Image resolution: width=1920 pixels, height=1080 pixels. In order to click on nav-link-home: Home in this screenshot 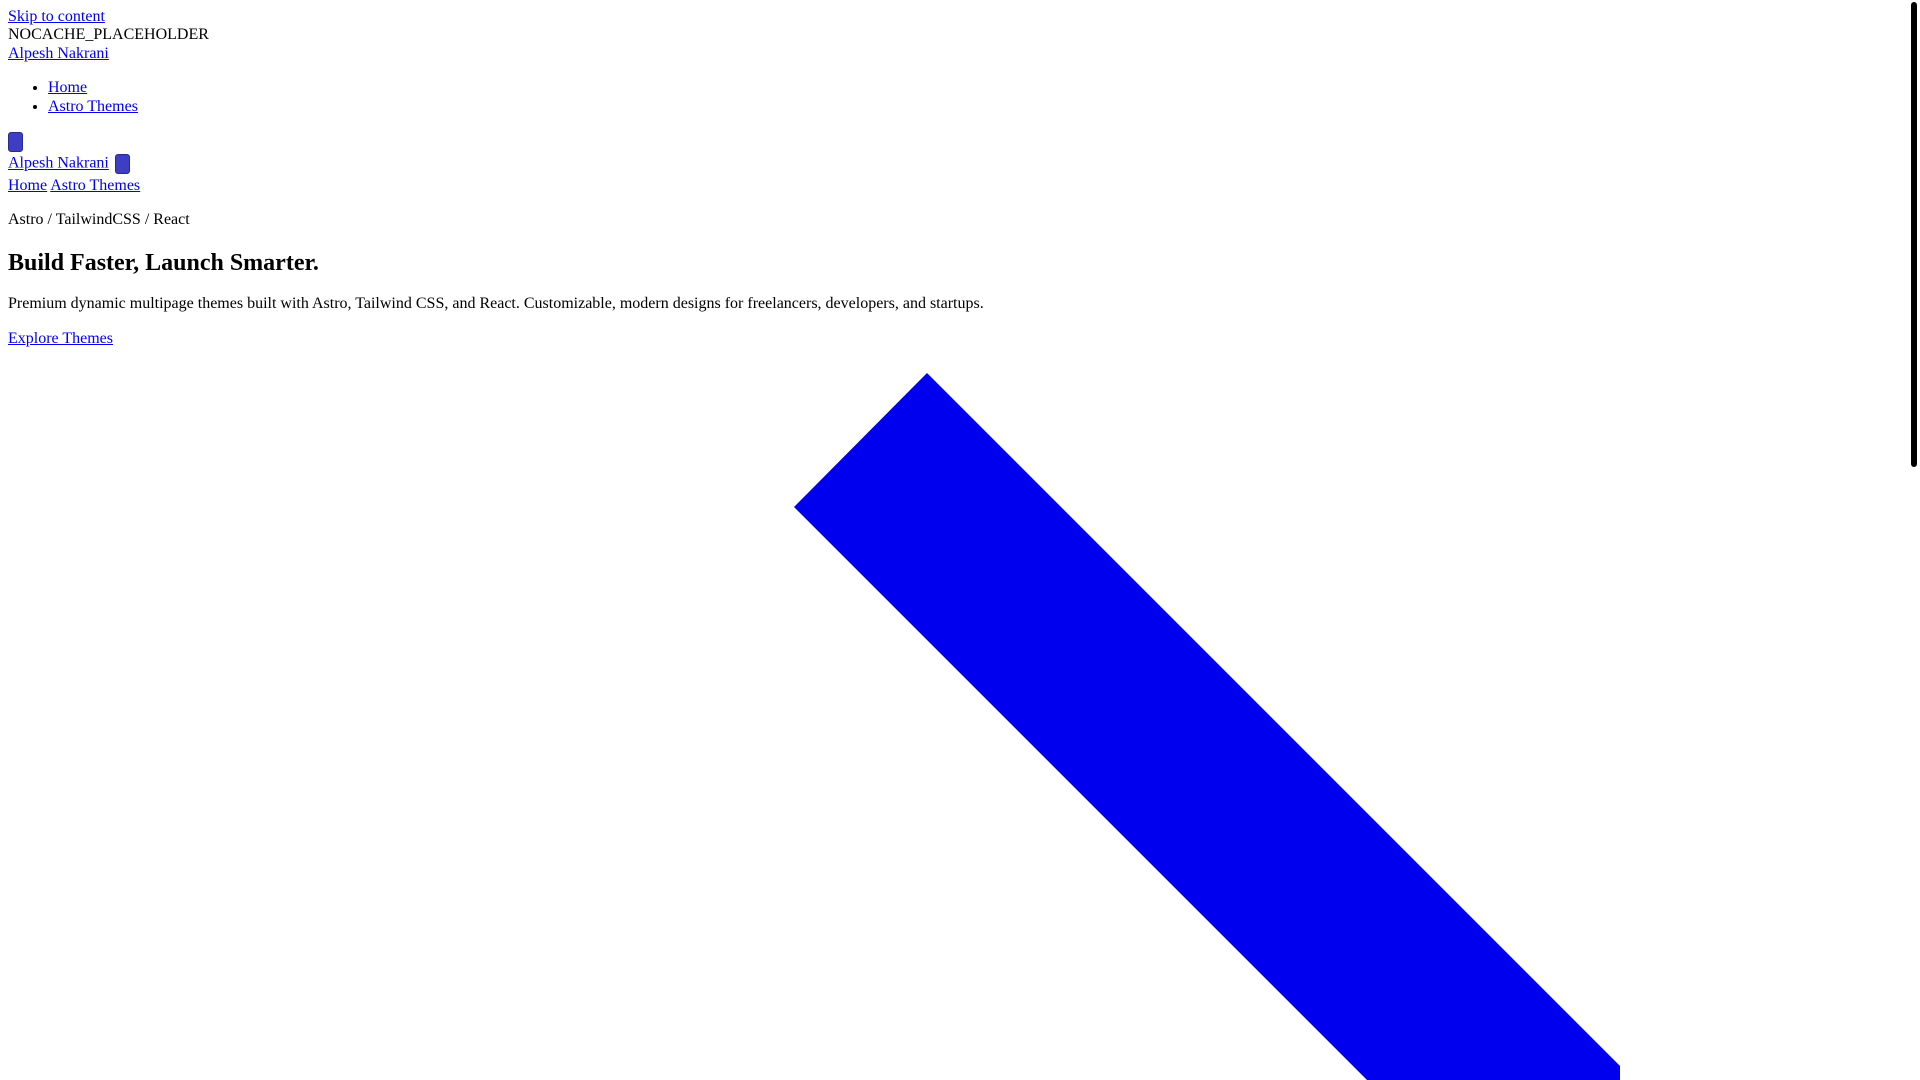, I will do `click(67, 87)`.